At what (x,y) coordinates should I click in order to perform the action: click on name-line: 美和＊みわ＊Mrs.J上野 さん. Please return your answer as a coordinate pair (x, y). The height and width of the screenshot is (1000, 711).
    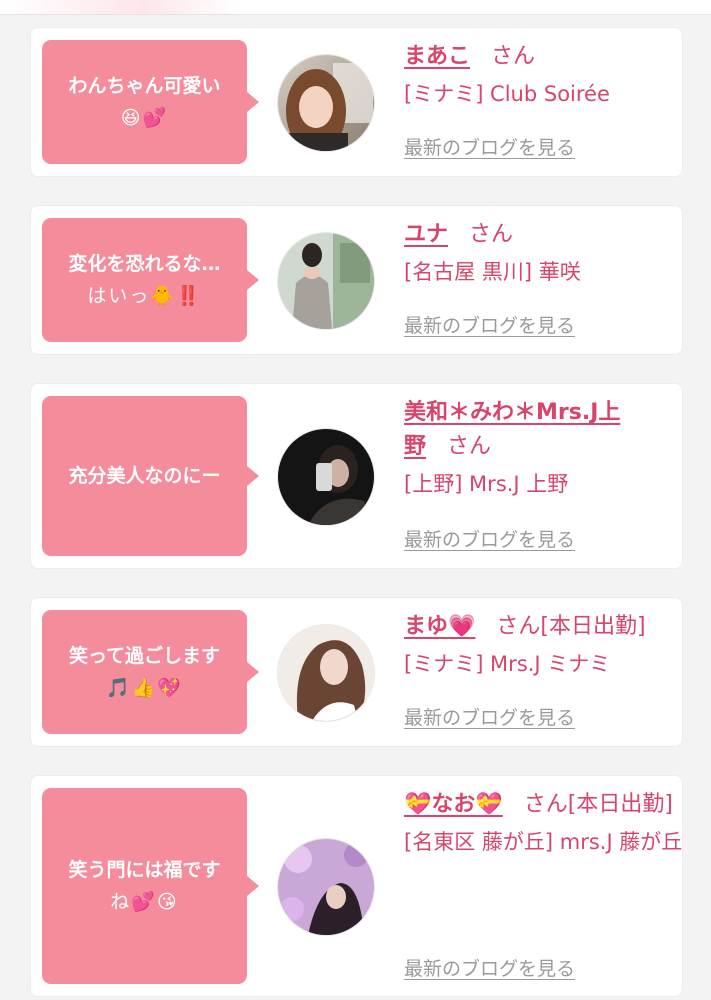
    Looking at the image, I should click on (541, 430).